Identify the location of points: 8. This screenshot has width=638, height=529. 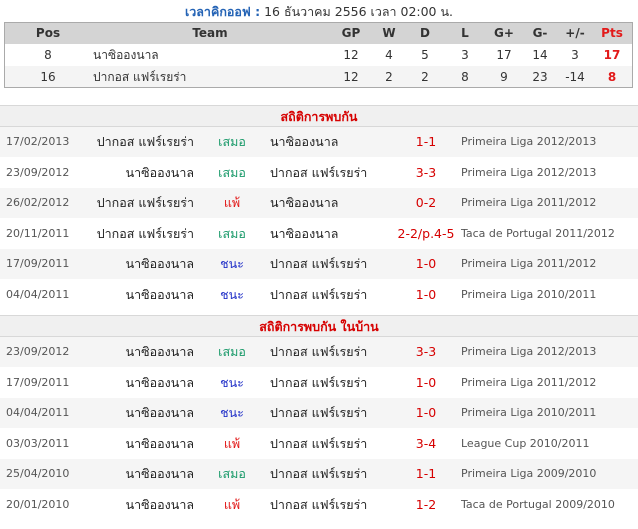
(612, 77).